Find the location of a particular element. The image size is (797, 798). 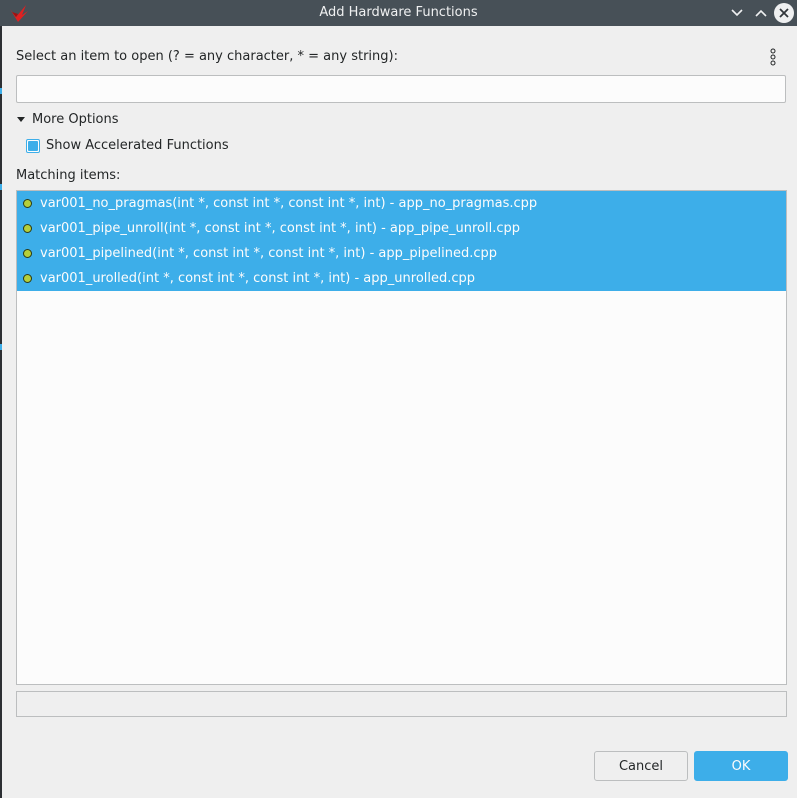

status-bar is located at coordinates (401, 704).